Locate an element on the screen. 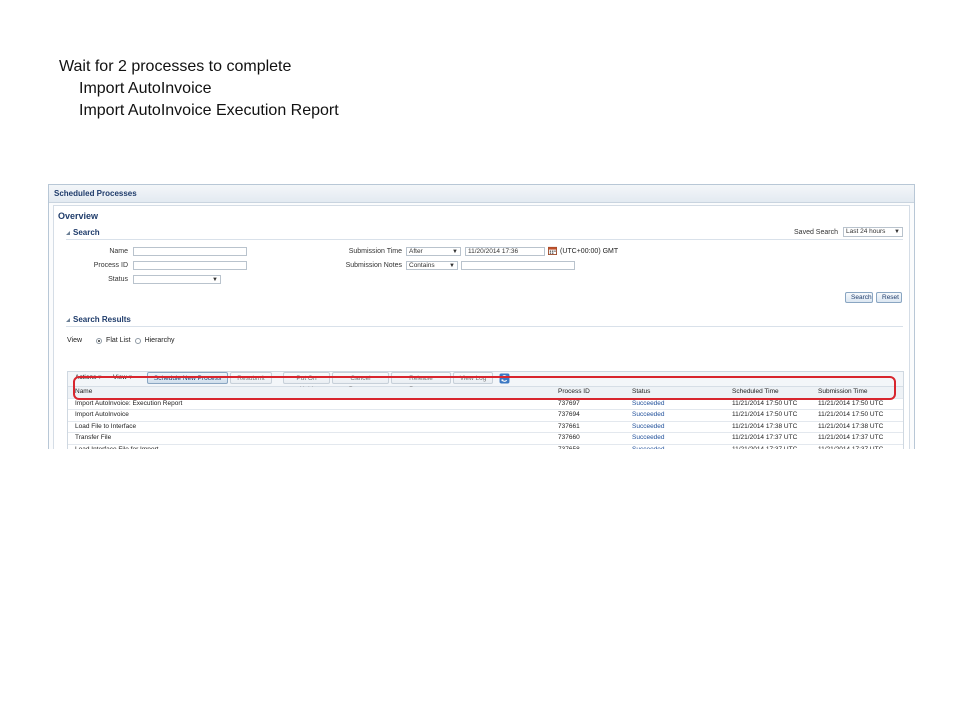 The width and height of the screenshot is (960, 720). submission-time-label: Submission Time is located at coordinates (375, 251).